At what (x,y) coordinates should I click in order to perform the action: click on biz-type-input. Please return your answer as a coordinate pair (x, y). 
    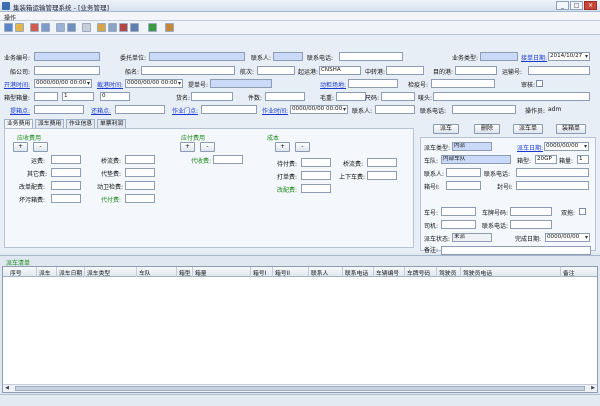
    Looking at the image, I should click on (499, 56).